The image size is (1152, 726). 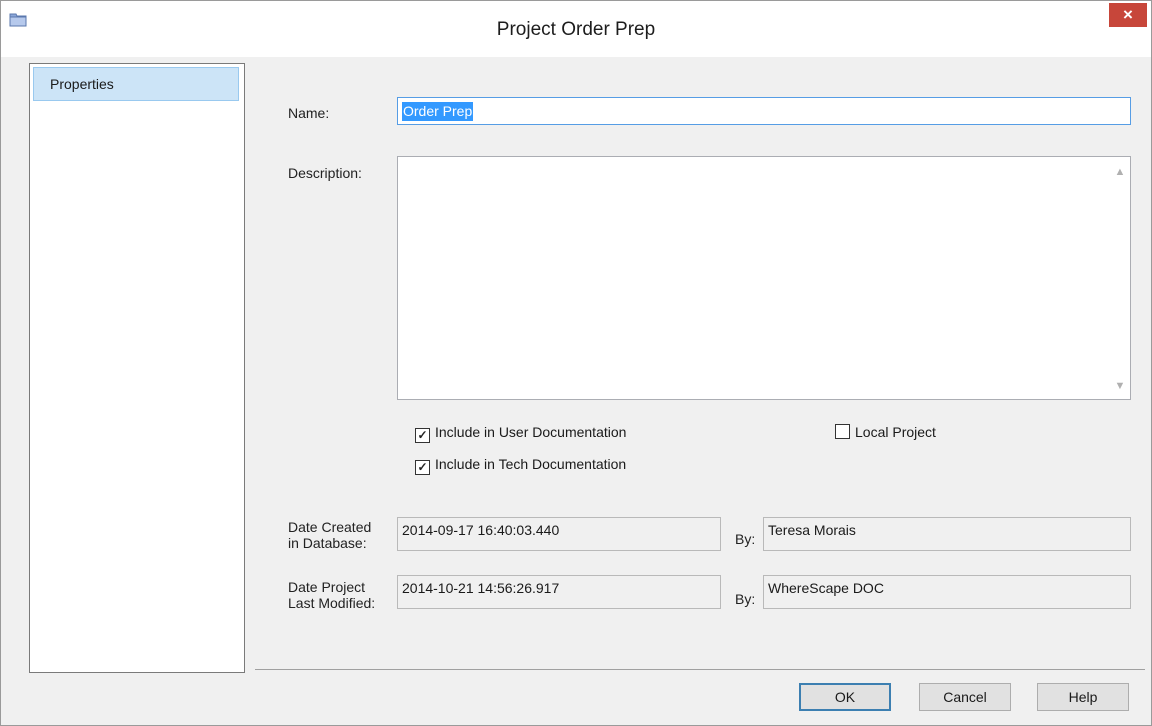 What do you see at coordinates (965, 697) in the screenshot?
I see `cancel-button: Cancel` at bounding box center [965, 697].